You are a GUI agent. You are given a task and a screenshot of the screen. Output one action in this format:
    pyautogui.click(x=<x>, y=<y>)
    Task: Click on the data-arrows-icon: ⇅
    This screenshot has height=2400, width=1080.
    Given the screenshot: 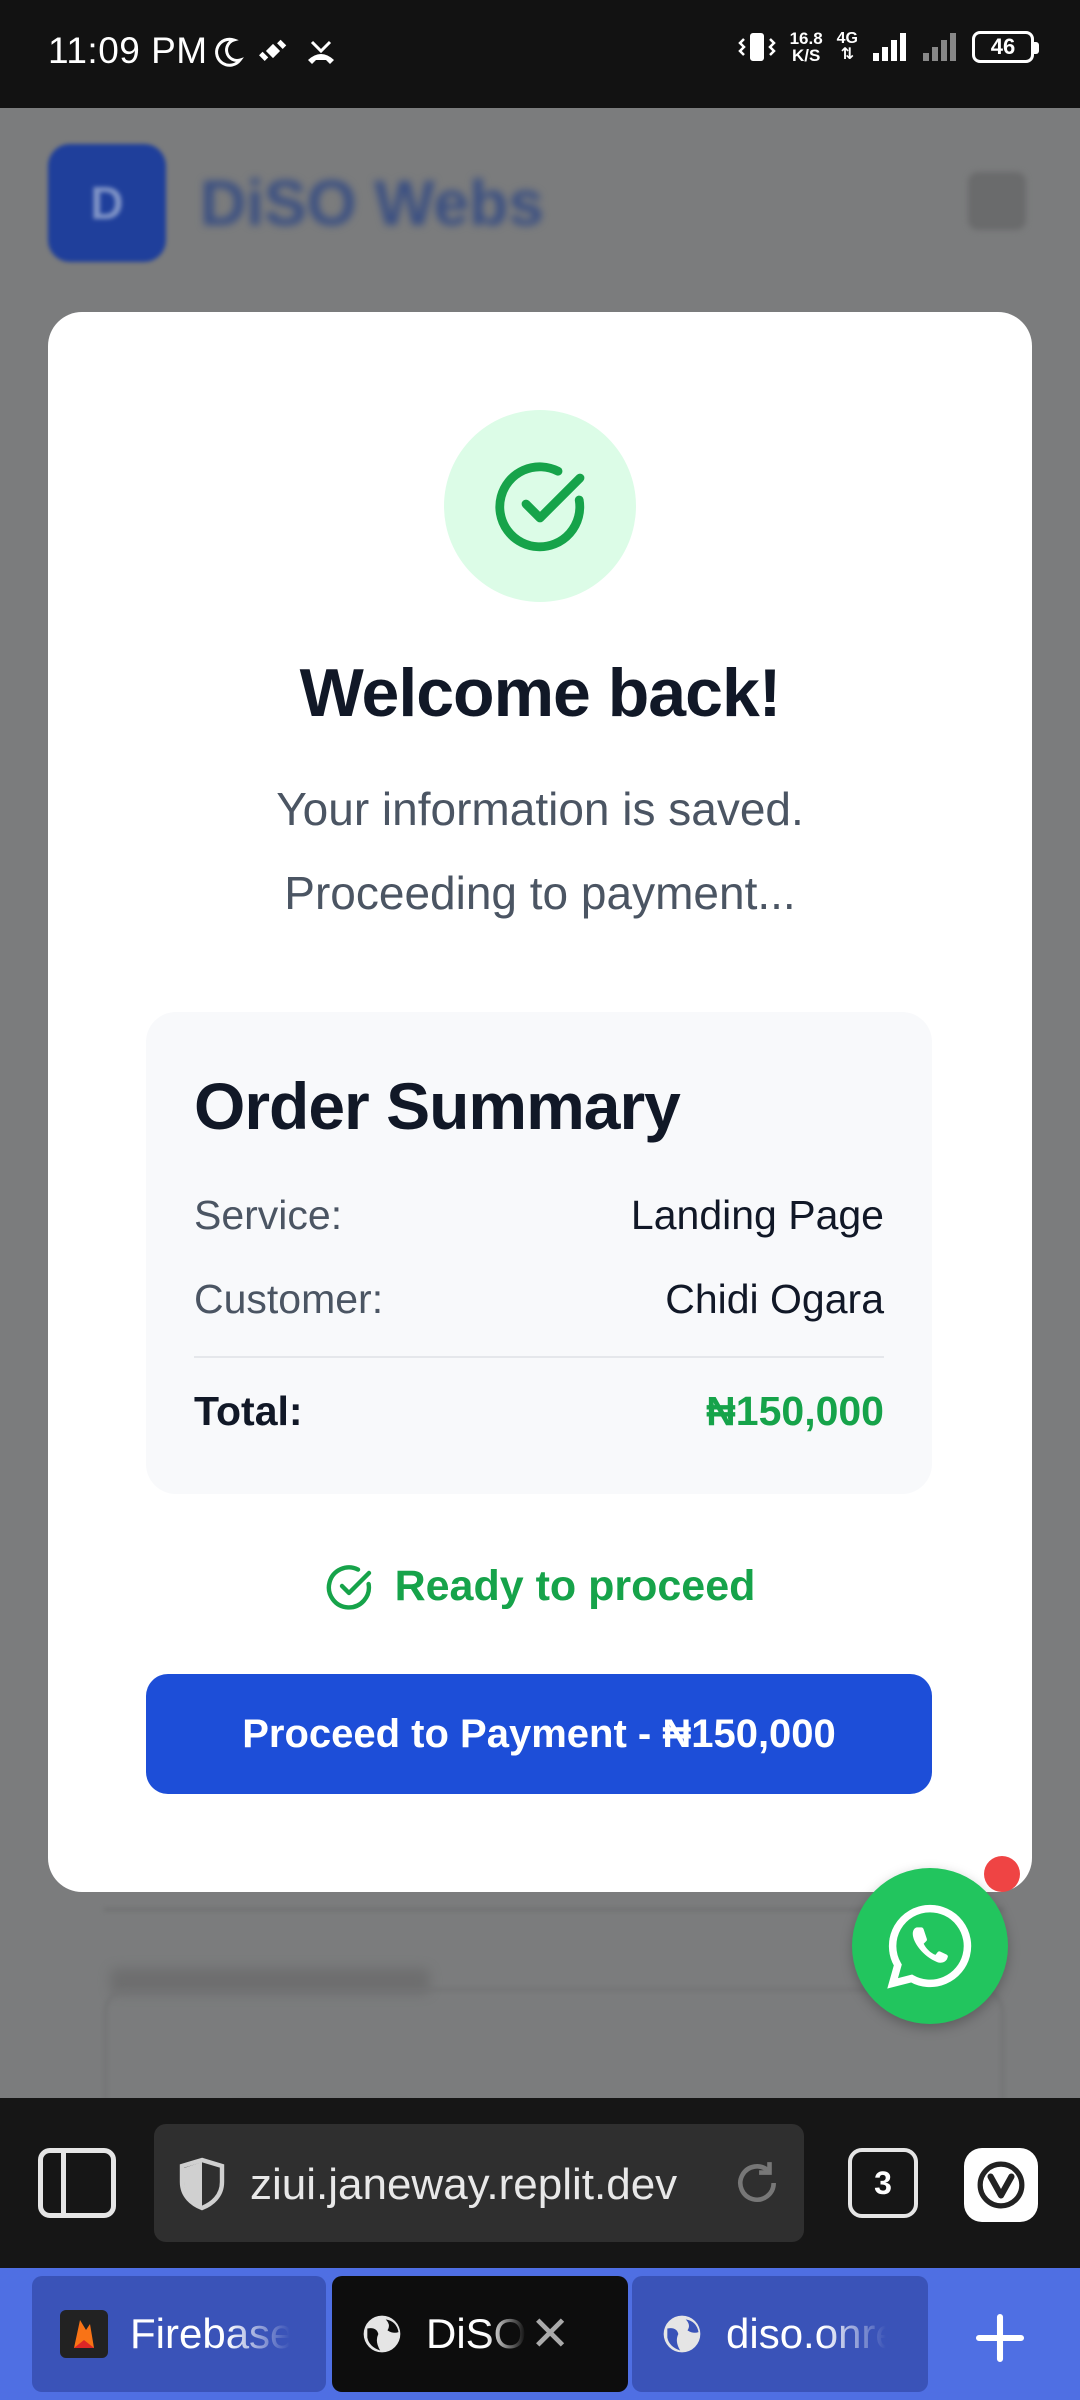 What is the action you would take?
    pyautogui.click(x=847, y=54)
    